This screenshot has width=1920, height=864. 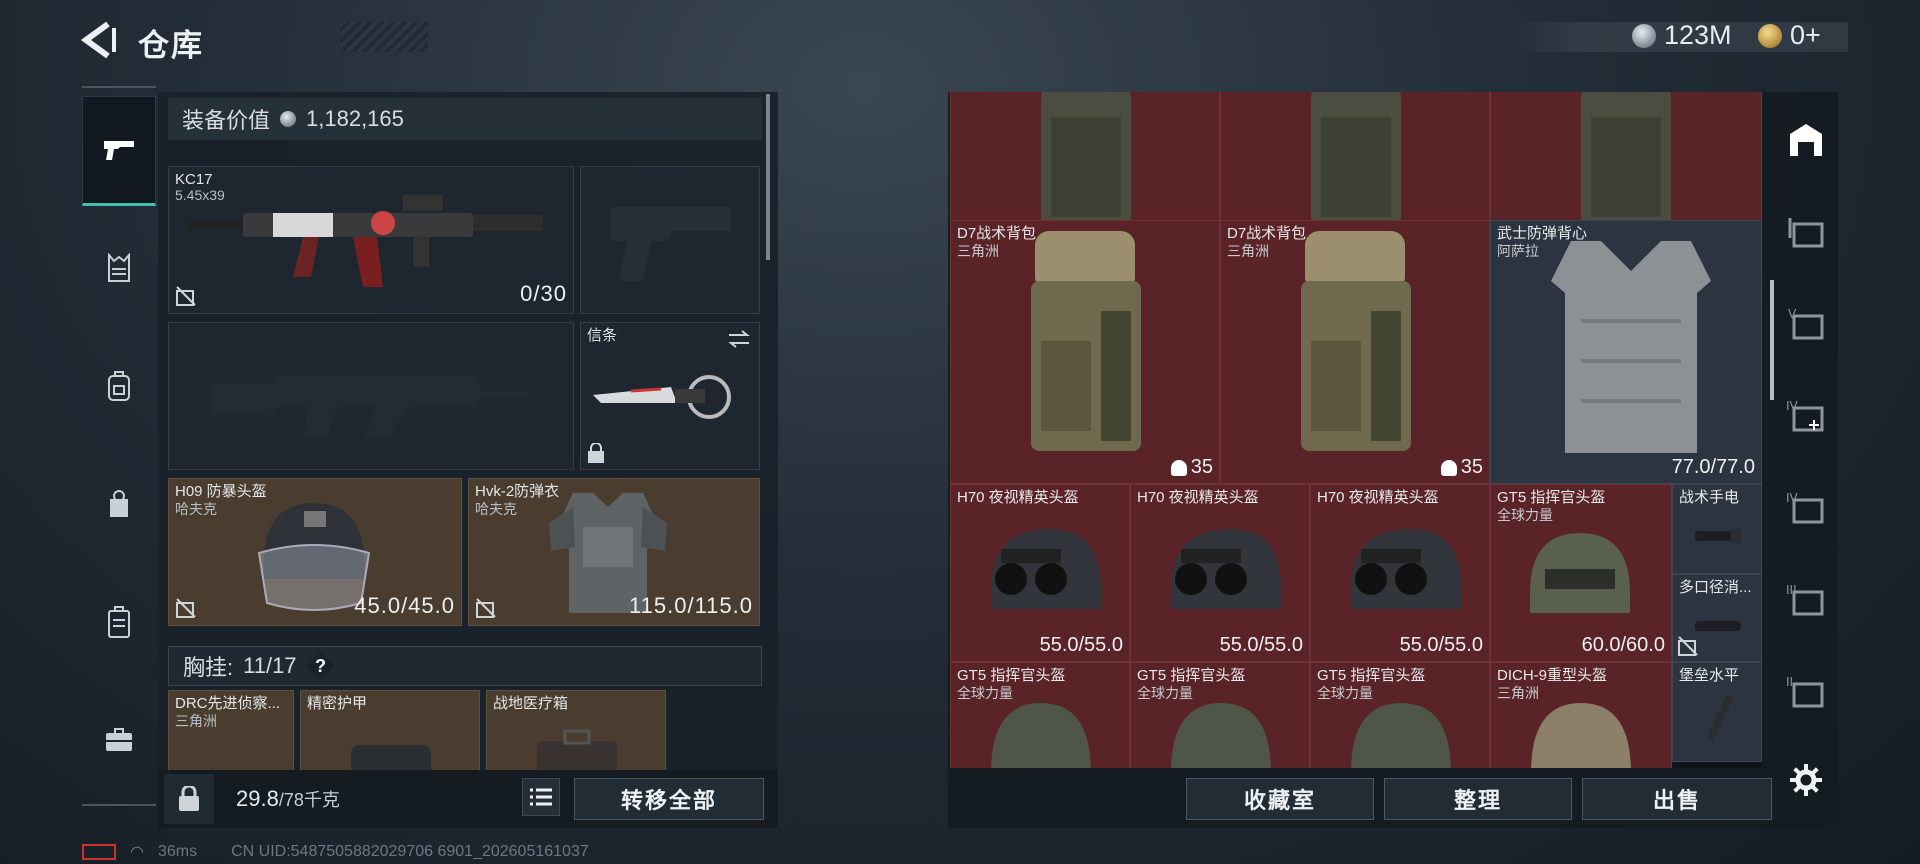 I want to click on samurai-vest-image, so click(x=1631, y=347).